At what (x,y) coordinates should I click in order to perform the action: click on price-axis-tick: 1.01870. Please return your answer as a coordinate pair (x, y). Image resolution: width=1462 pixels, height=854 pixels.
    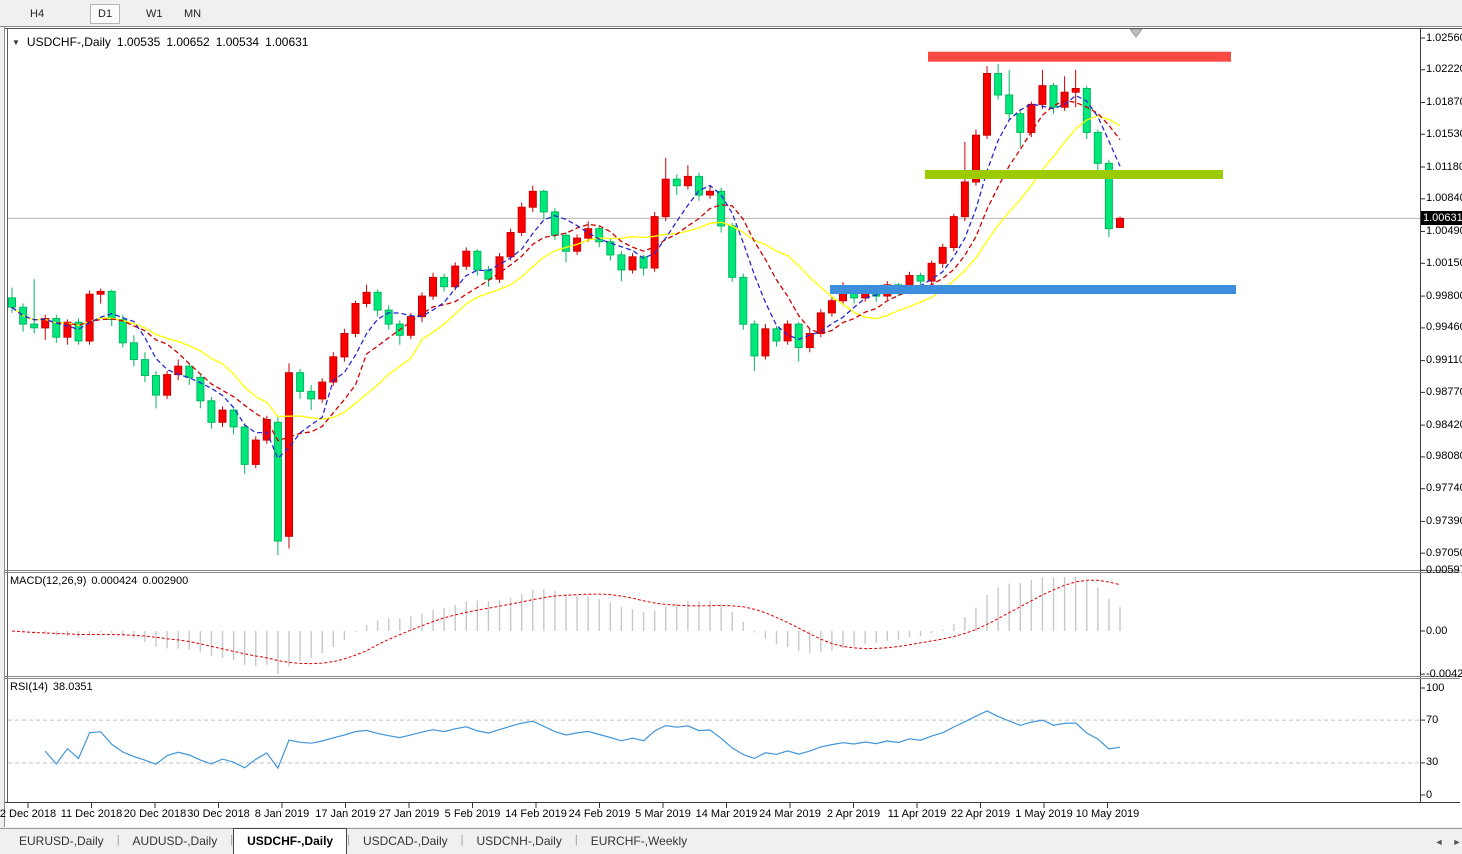
    Looking at the image, I should click on (1444, 102).